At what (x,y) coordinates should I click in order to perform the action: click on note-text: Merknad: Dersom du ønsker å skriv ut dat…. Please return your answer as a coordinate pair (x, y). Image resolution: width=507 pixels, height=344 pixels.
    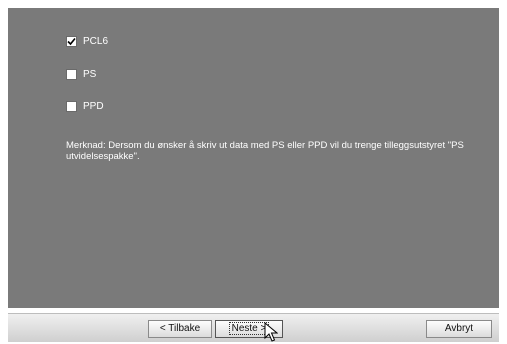
    Looking at the image, I should click on (265, 151).